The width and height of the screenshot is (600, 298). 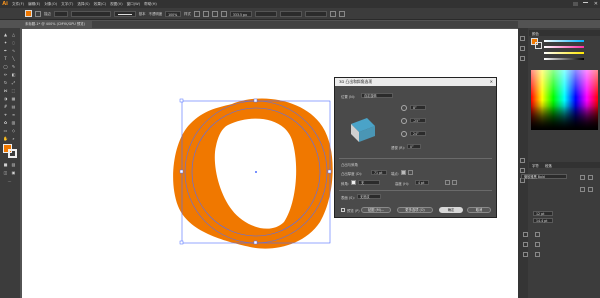 What do you see at coordinates (402, 184) in the screenshot?
I see `height-label: 高度 (H):` at bounding box center [402, 184].